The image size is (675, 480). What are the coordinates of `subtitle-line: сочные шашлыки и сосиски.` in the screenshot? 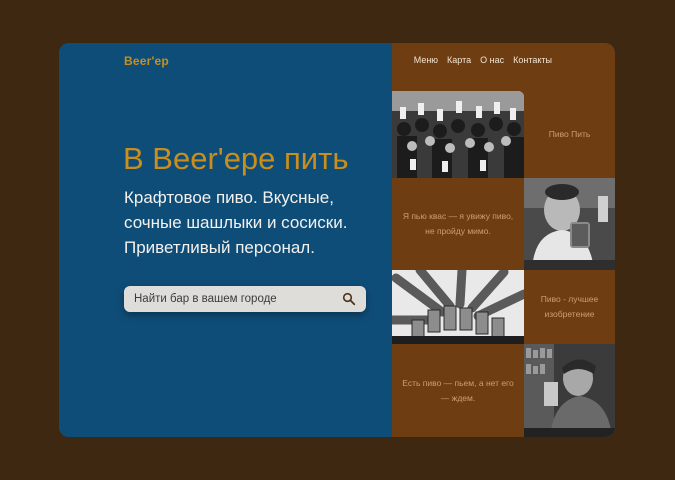 It's located at (236, 222).